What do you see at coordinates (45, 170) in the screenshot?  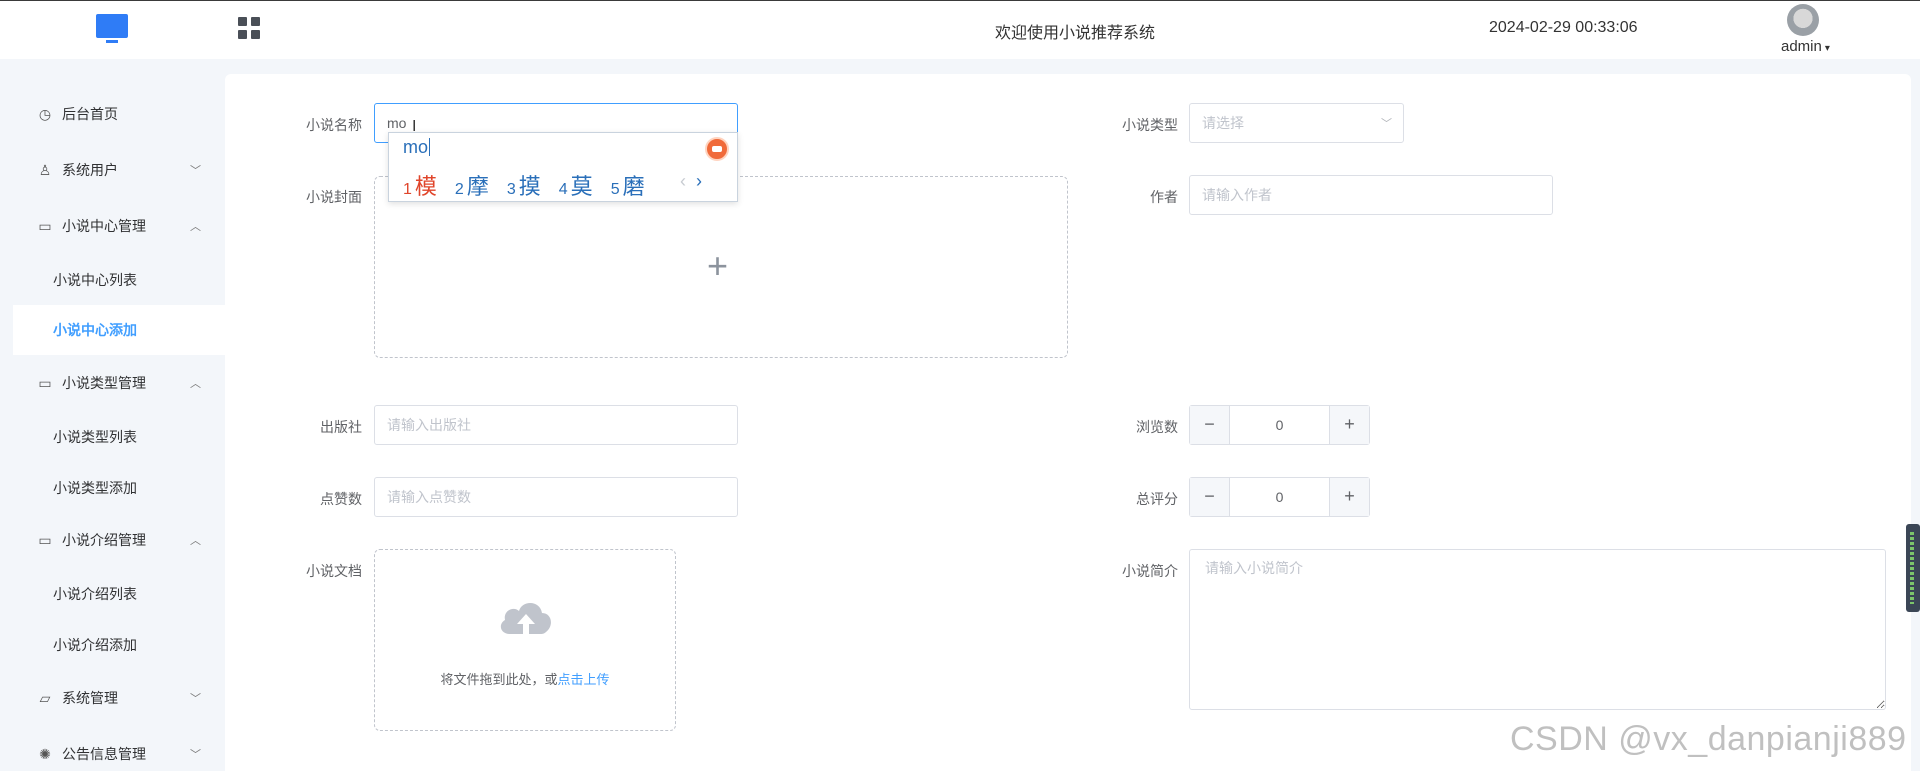 I see `user-icon: ♙` at bounding box center [45, 170].